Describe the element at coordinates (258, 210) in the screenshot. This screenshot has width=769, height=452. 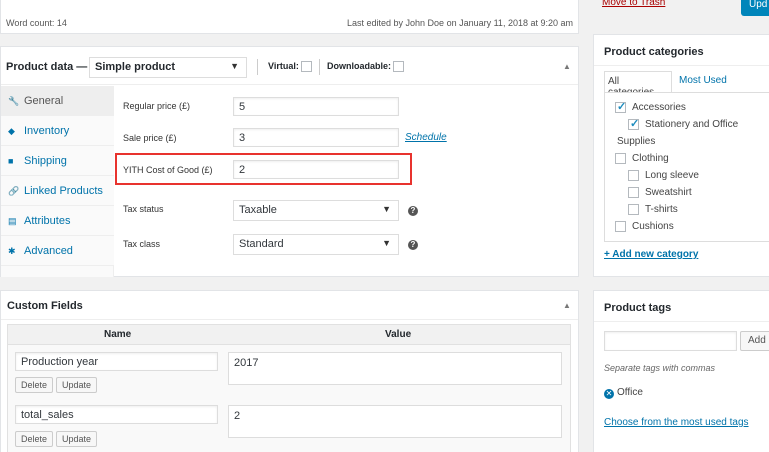
I see `tax-status-value: Taxable` at that location.